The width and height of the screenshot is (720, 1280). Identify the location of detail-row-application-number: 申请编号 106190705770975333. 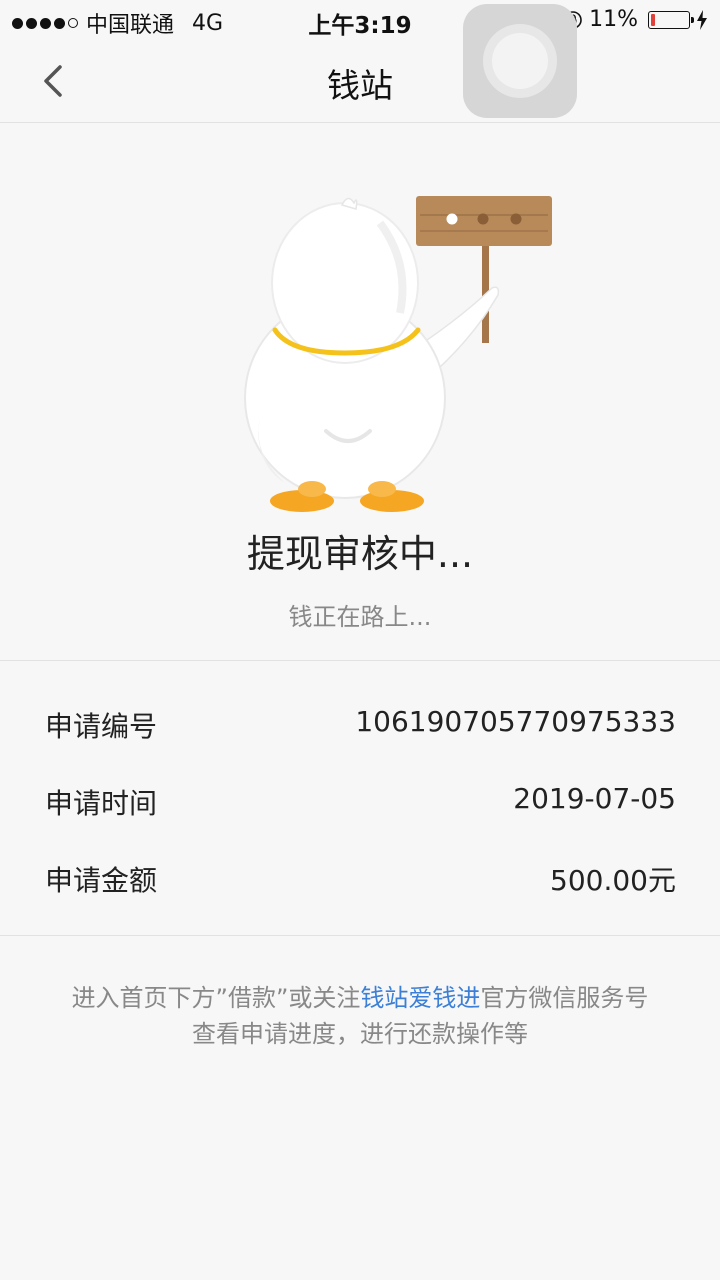
(360, 725).